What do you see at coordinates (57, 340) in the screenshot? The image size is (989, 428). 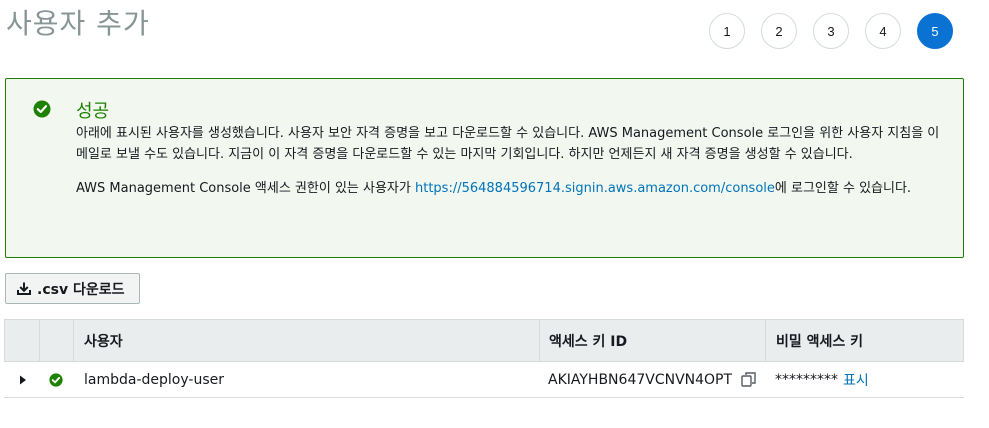 I see `status-column-header` at bounding box center [57, 340].